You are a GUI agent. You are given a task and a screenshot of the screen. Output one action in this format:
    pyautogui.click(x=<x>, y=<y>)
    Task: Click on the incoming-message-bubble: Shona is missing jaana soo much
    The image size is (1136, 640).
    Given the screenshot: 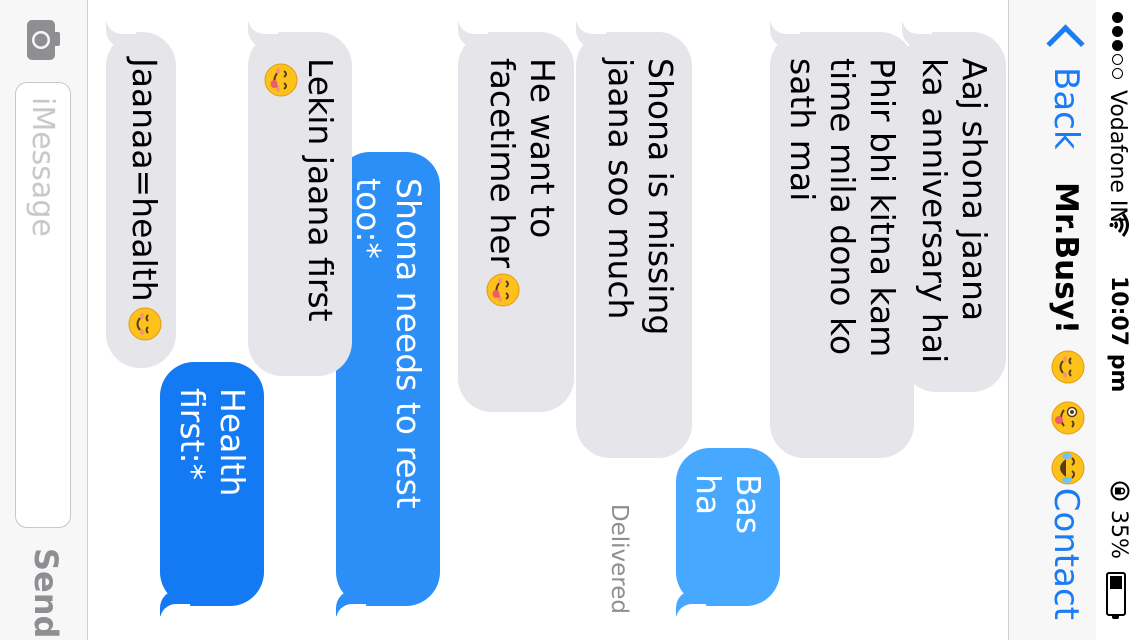 What is the action you would take?
    pyautogui.click(x=634, y=240)
    